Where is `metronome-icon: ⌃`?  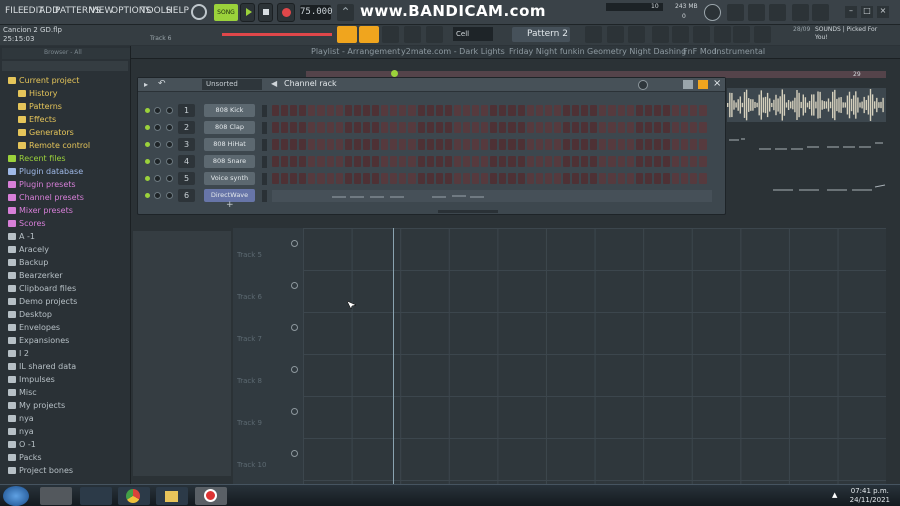
metronome-icon: ⌃ is located at coordinates (345, 12).